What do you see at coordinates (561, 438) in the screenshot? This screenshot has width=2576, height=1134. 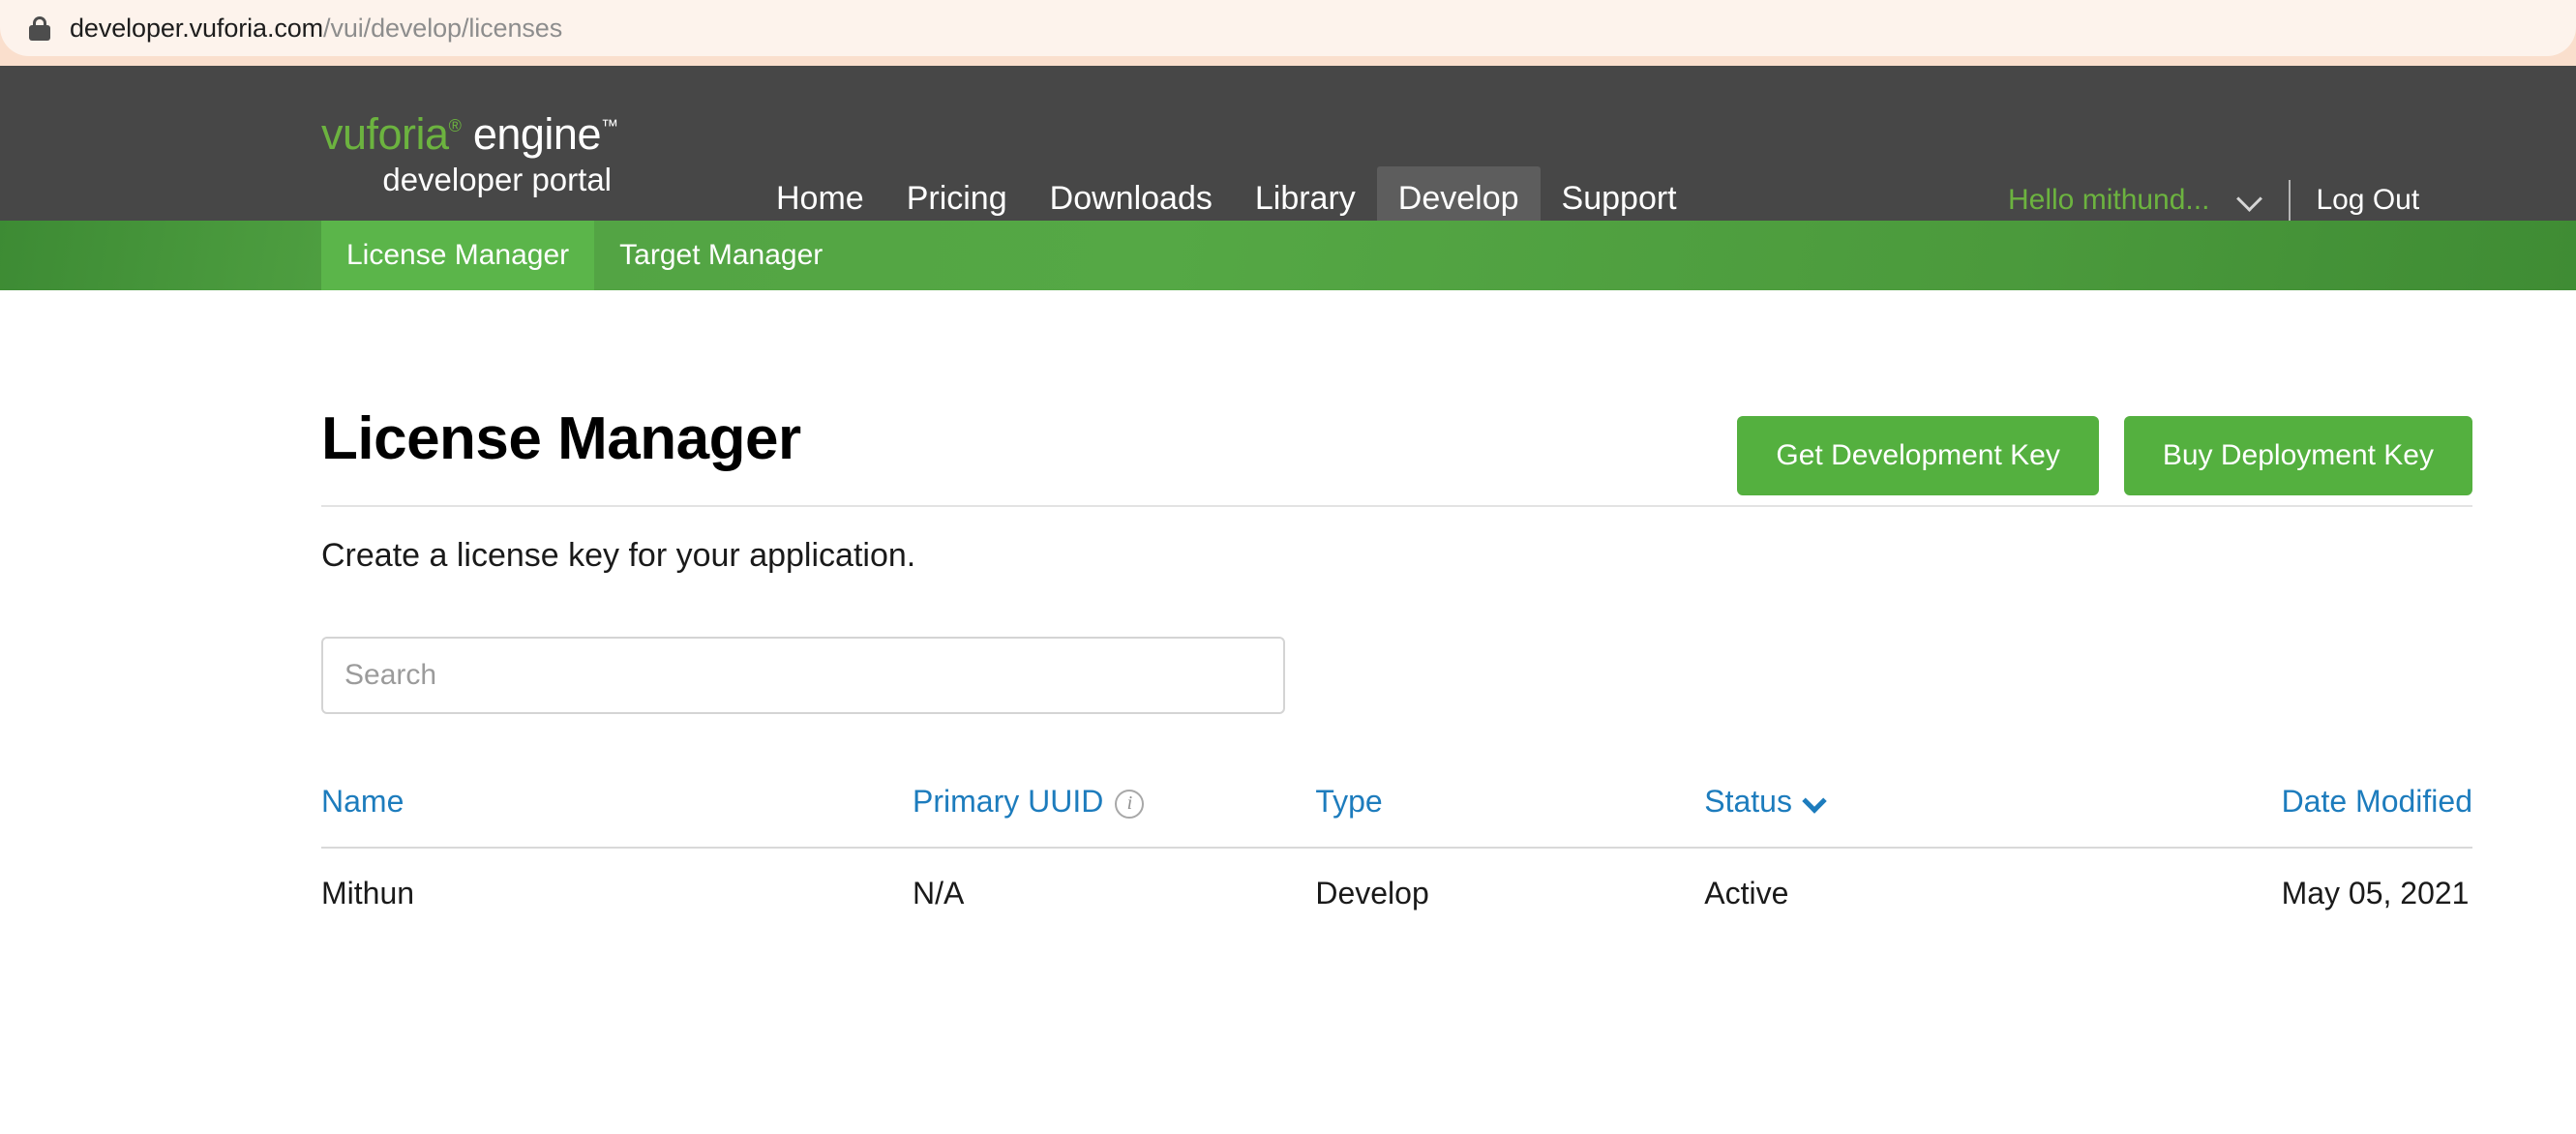 I see `page-title: License Manager` at bounding box center [561, 438].